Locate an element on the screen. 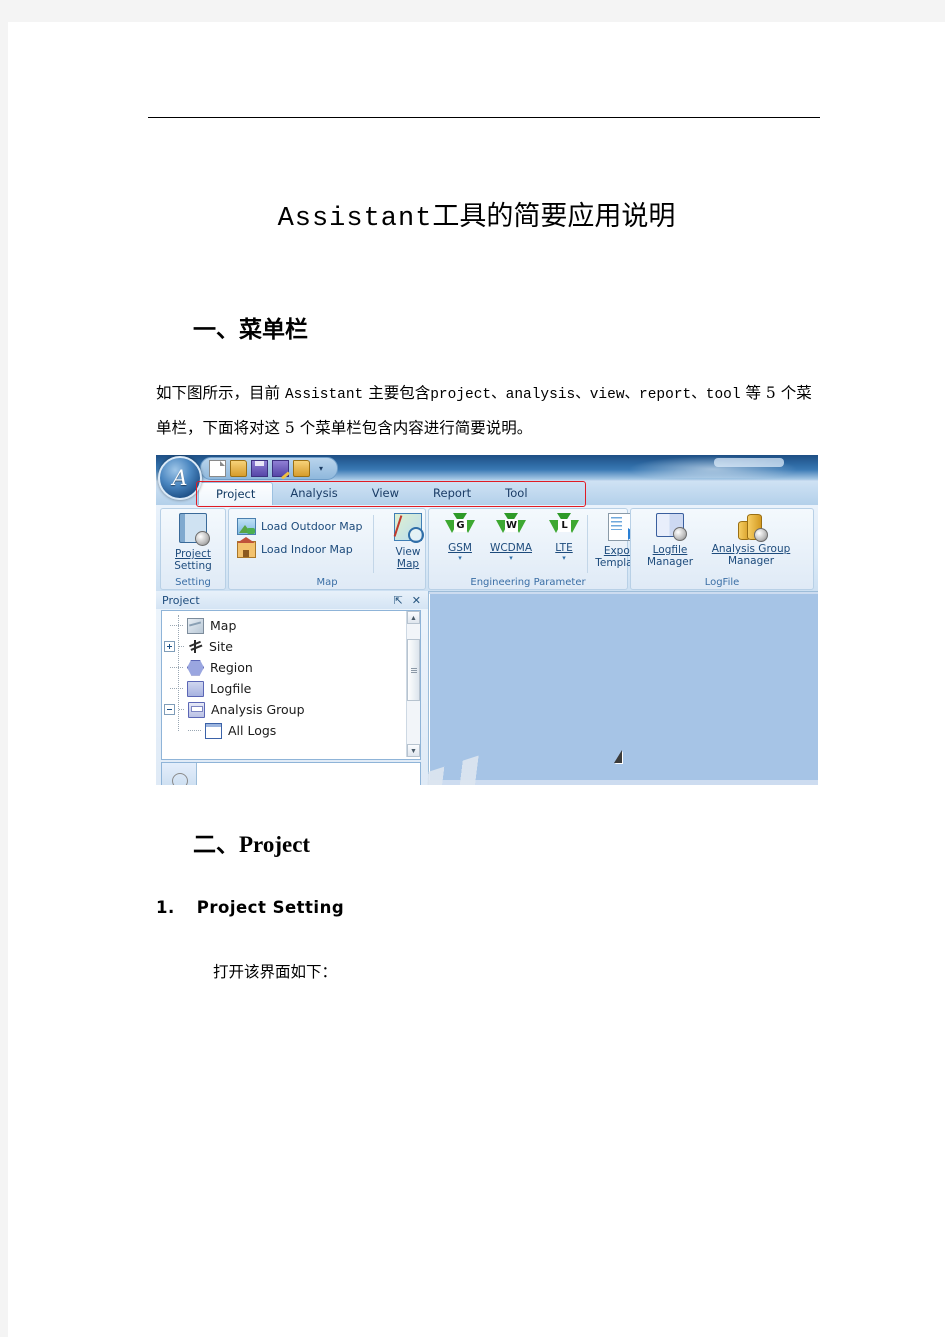 The image size is (945, 1337). lte-chevron-down-icon: ▾ is located at coordinates (564, 558).